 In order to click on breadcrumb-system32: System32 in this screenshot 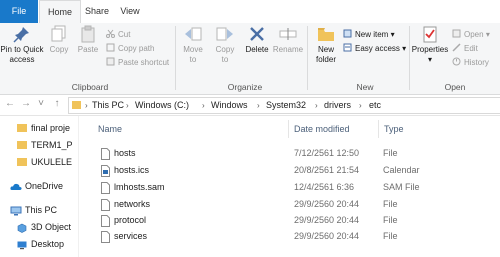, I will do `click(286, 105)`.